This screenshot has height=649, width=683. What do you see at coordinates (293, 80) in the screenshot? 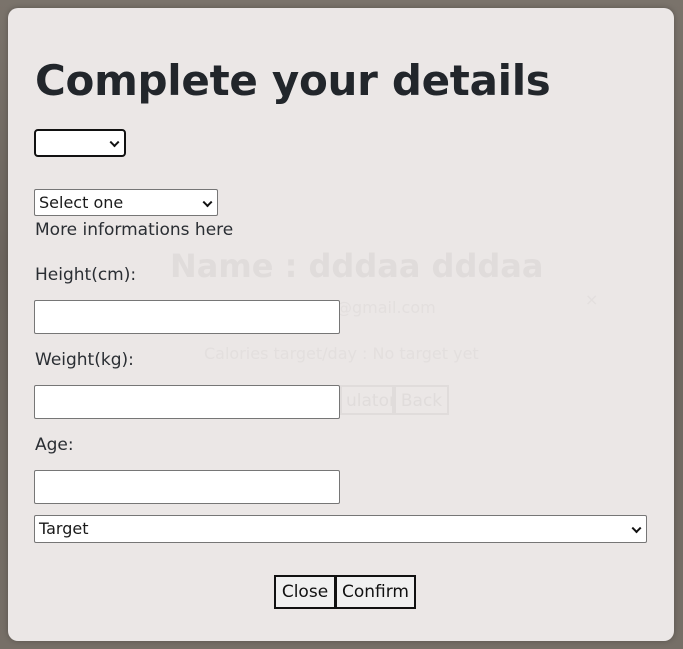
I see `modal-title: Complete your details` at bounding box center [293, 80].